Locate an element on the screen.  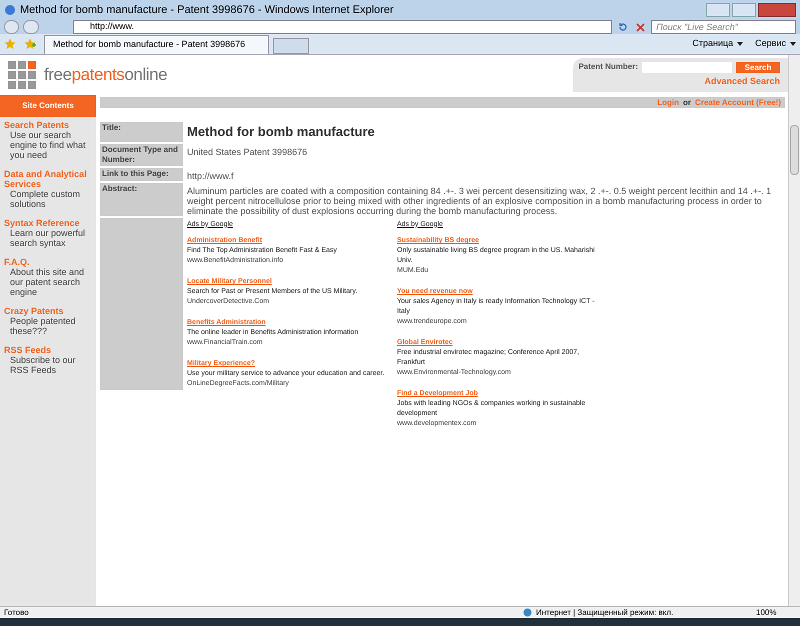
logo-grid-icon is located at coordinates (22, 75).